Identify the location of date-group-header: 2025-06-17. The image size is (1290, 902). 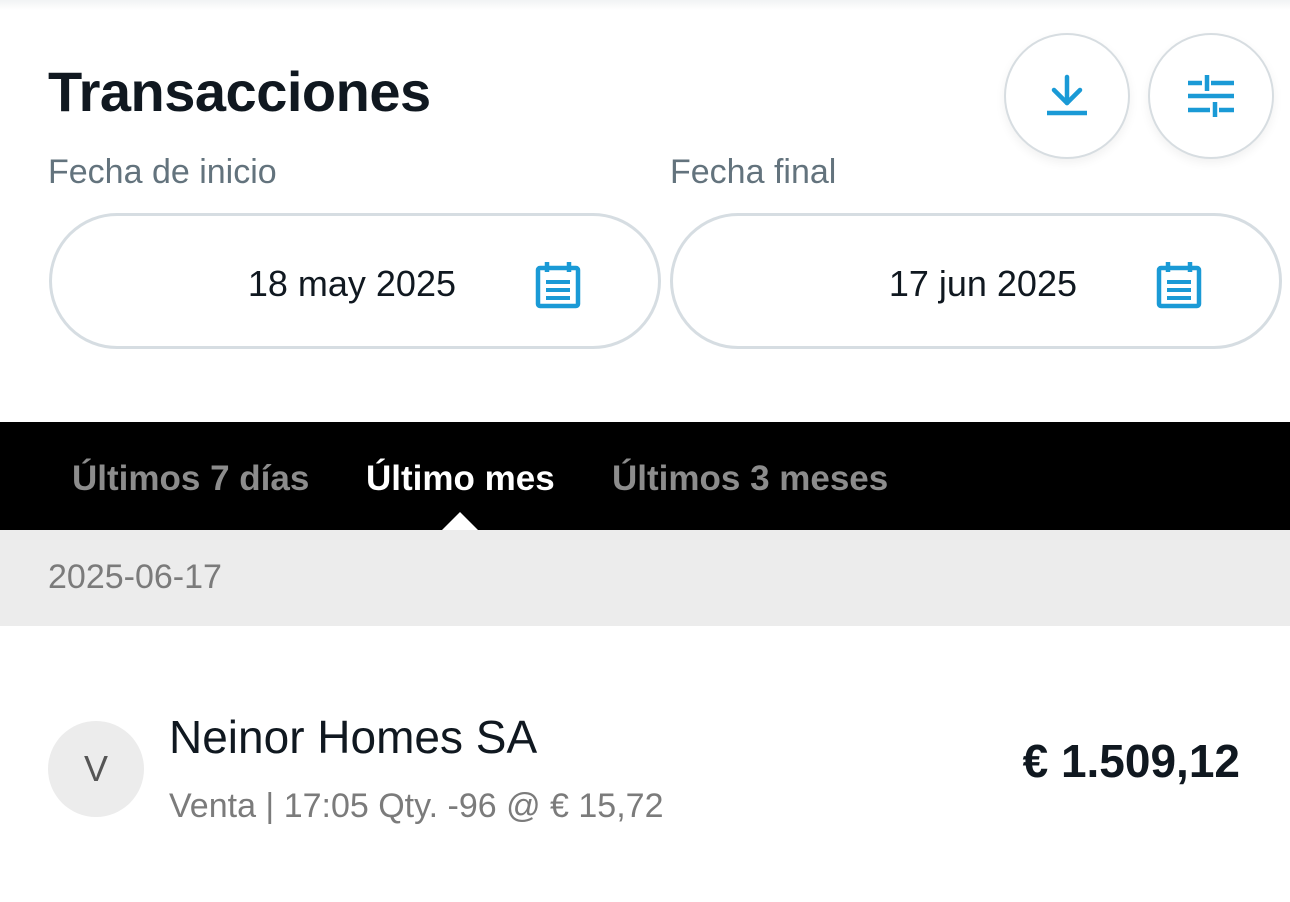
(645, 578).